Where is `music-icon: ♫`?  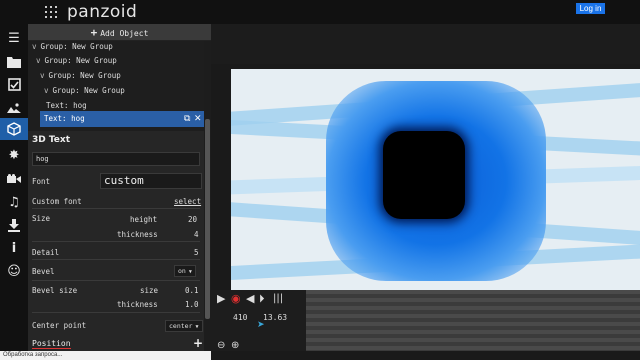 music-icon: ♫ is located at coordinates (14, 202).